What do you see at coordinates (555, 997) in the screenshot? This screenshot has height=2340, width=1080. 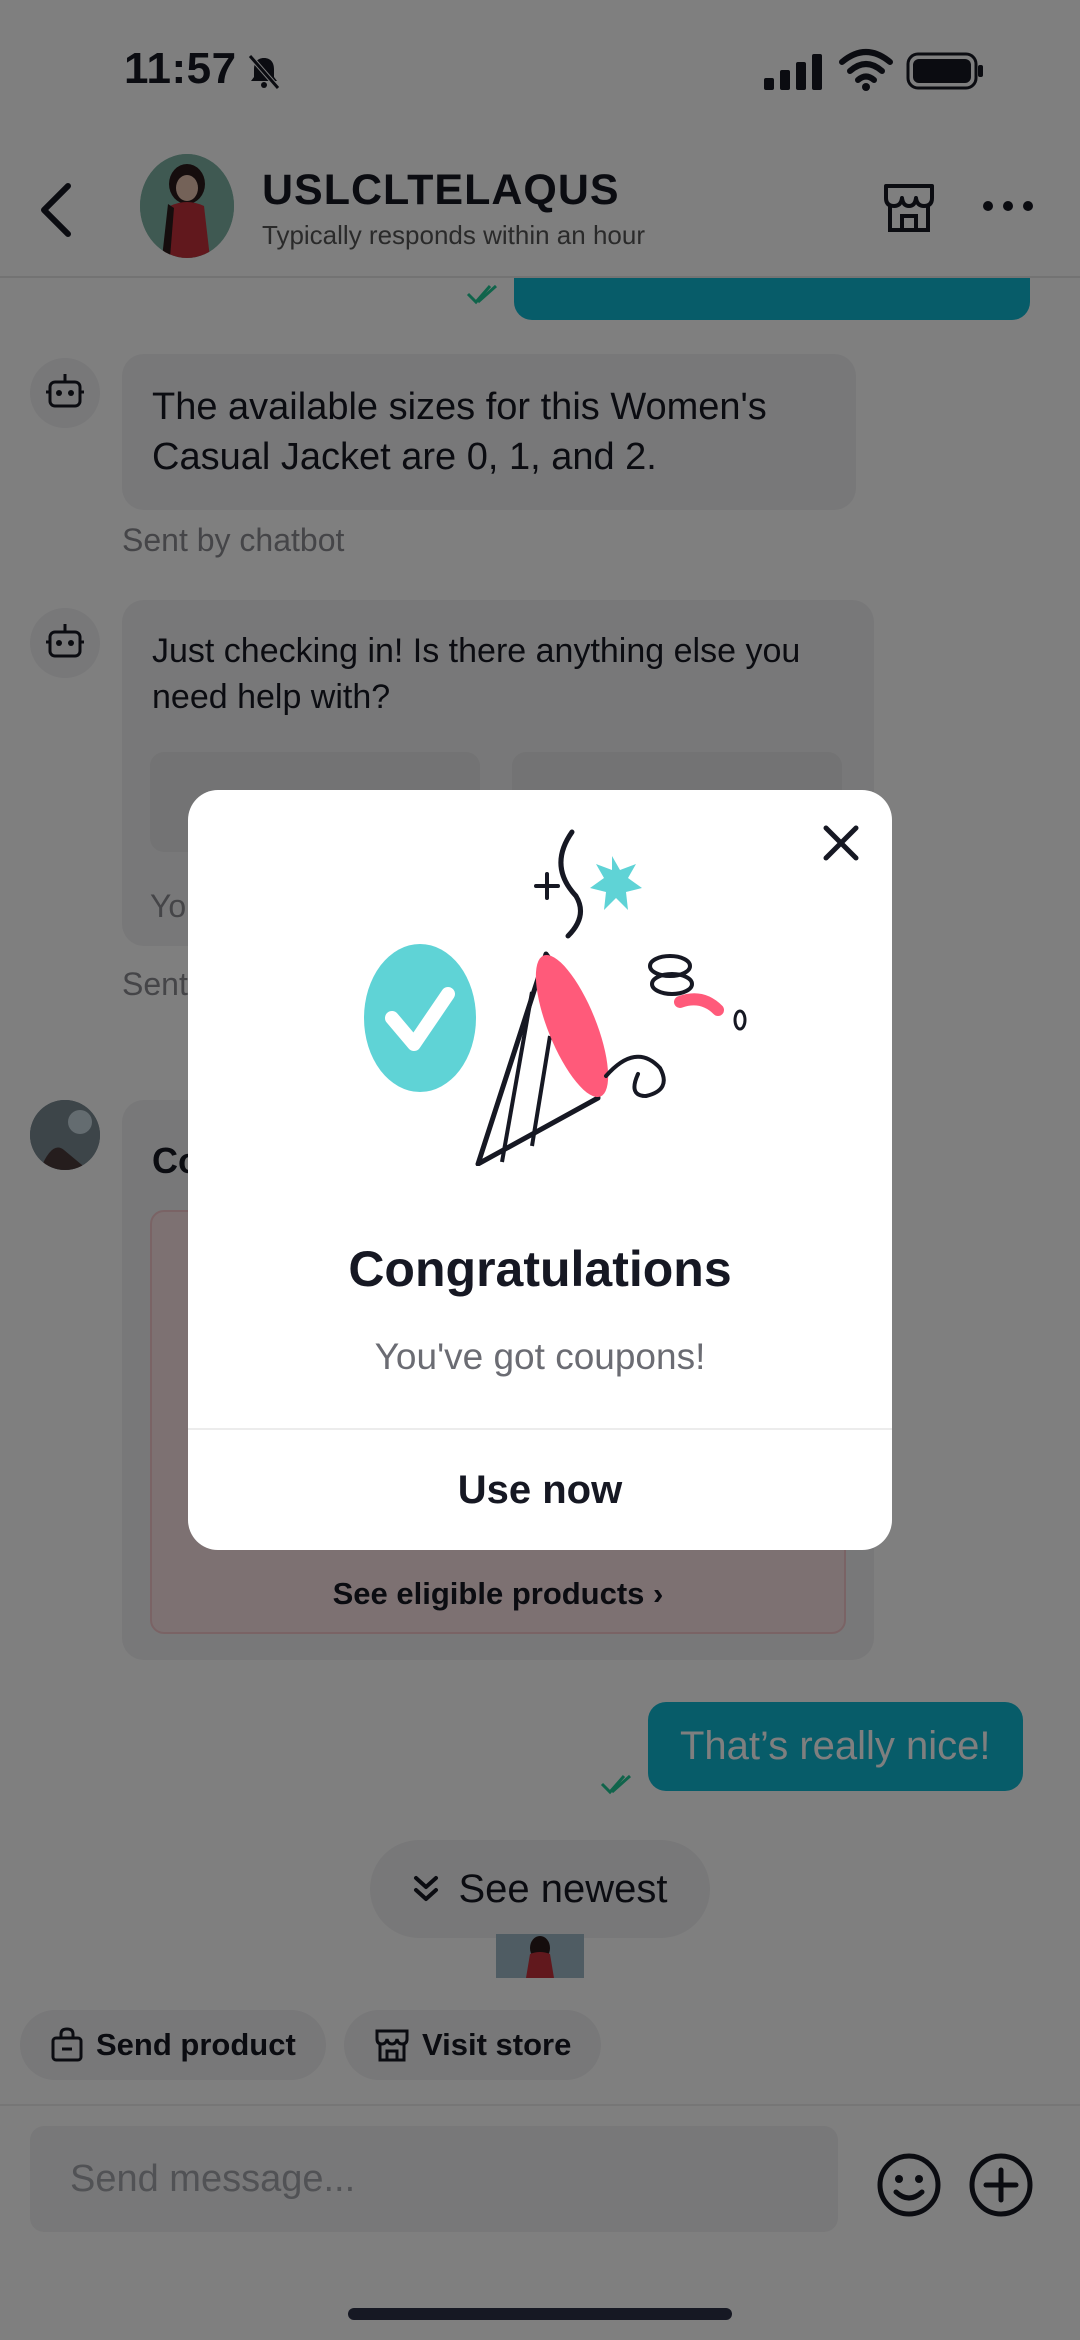 I see `party-popper-illustration` at bounding box center [555, 997].